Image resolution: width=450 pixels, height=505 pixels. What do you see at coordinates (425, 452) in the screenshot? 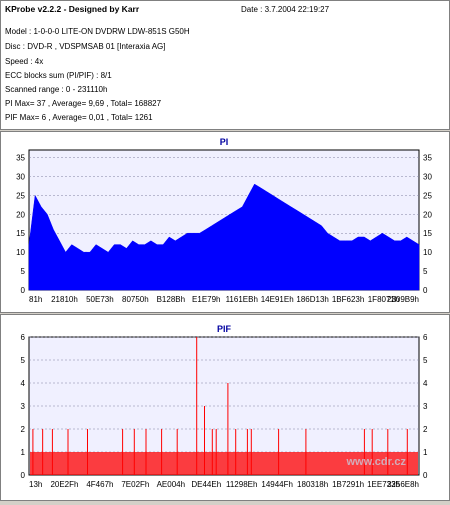
I see `y-tick-label-right: 1` at bounding box center [425, 452].